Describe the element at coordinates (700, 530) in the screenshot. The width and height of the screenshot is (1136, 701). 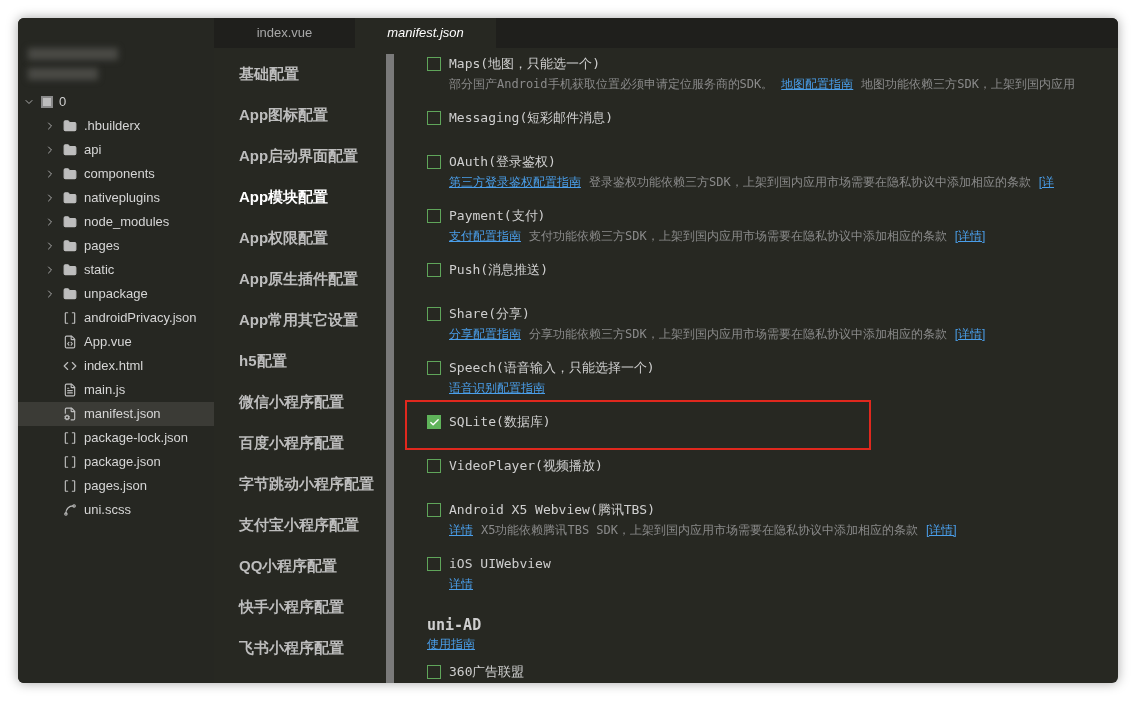
I see `module-description: X5功能依赖腾讯TBS SDK，上架到国内应用市场需要在隐私协议中添加相应的条款` at that location.